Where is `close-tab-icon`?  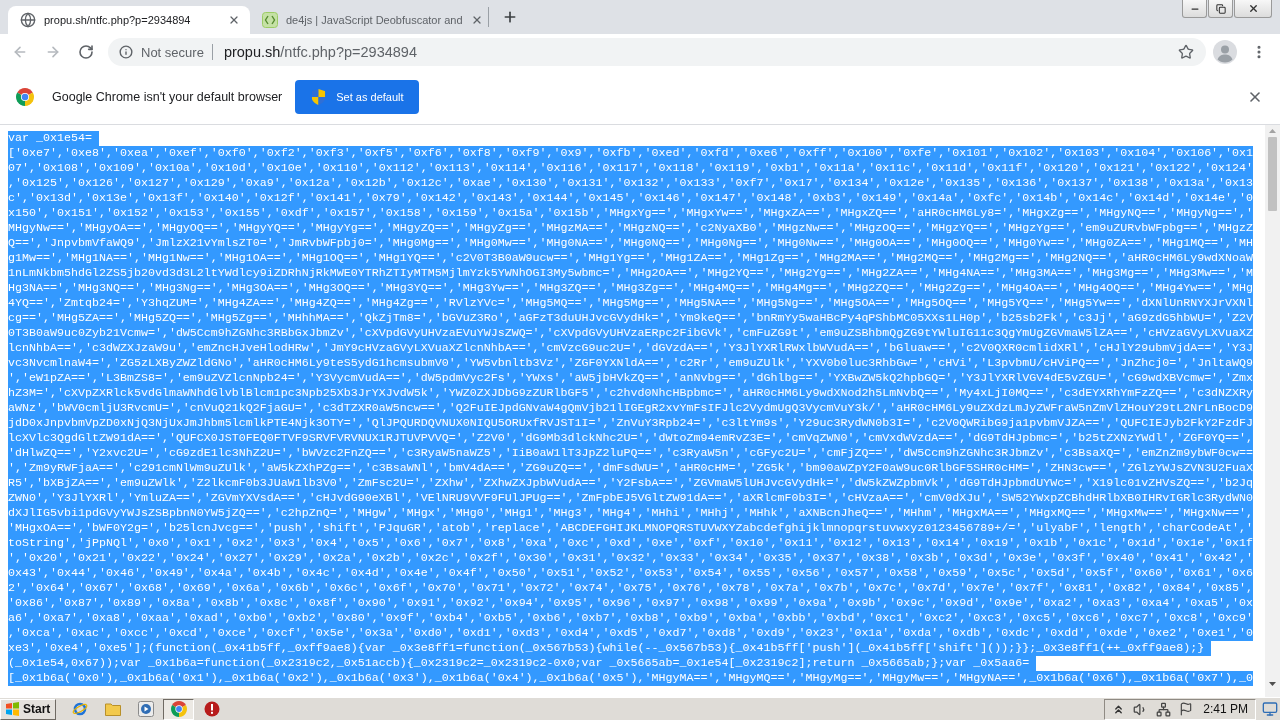
close-tab-icon is located at coordinates (234, 20).